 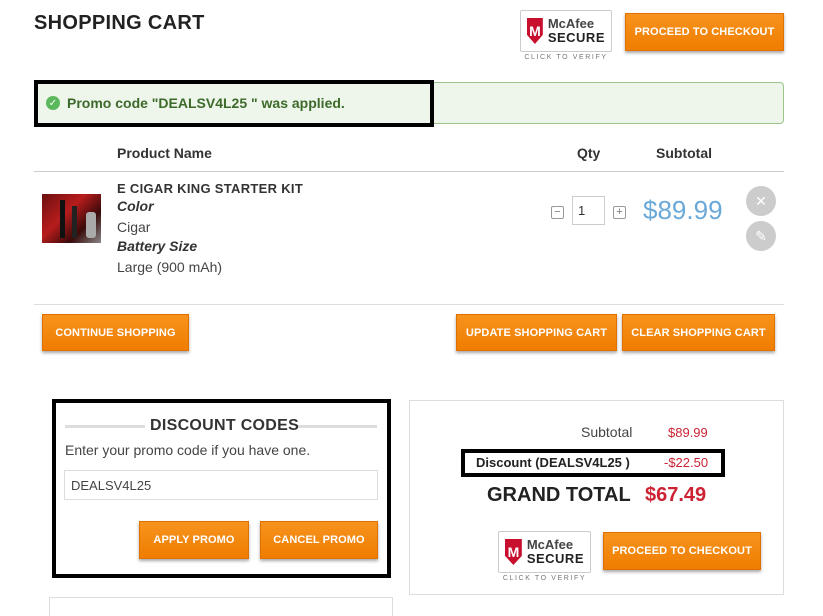 What do you see at coordinates (409, 171) in the screenshot?
I see `table-header-divider` at bounding box center [409, 171].